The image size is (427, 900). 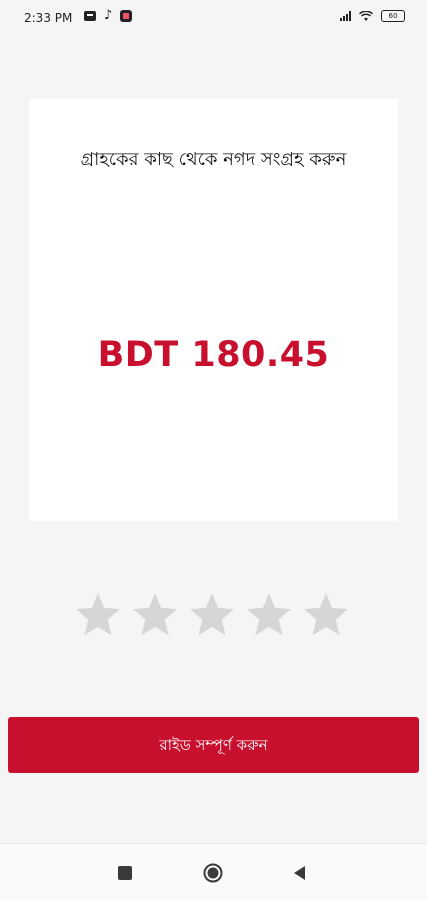 What do you see at coordinates (90, 16) in the screenshot?
I see `message-icon` at bounding box center [90, 16].